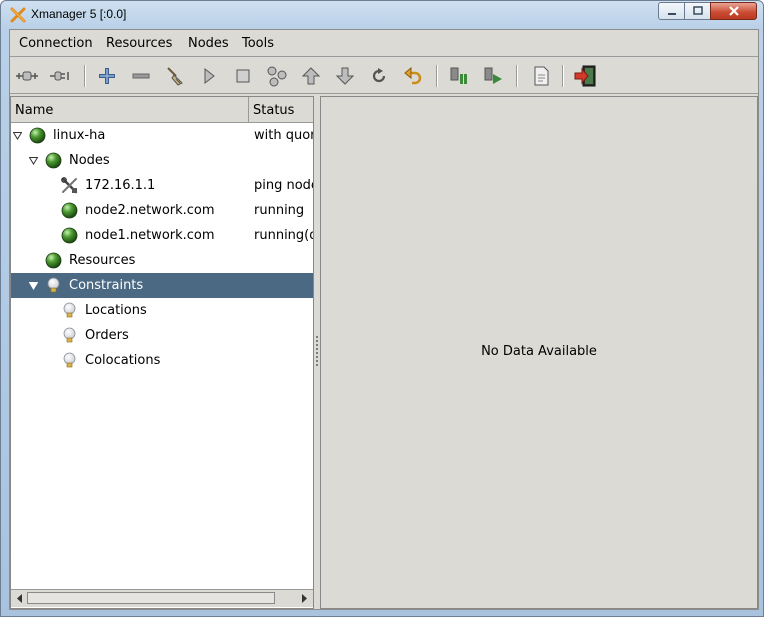 This screenshot has width=764, height=617. I want to click on start-button, so click(209, 76).